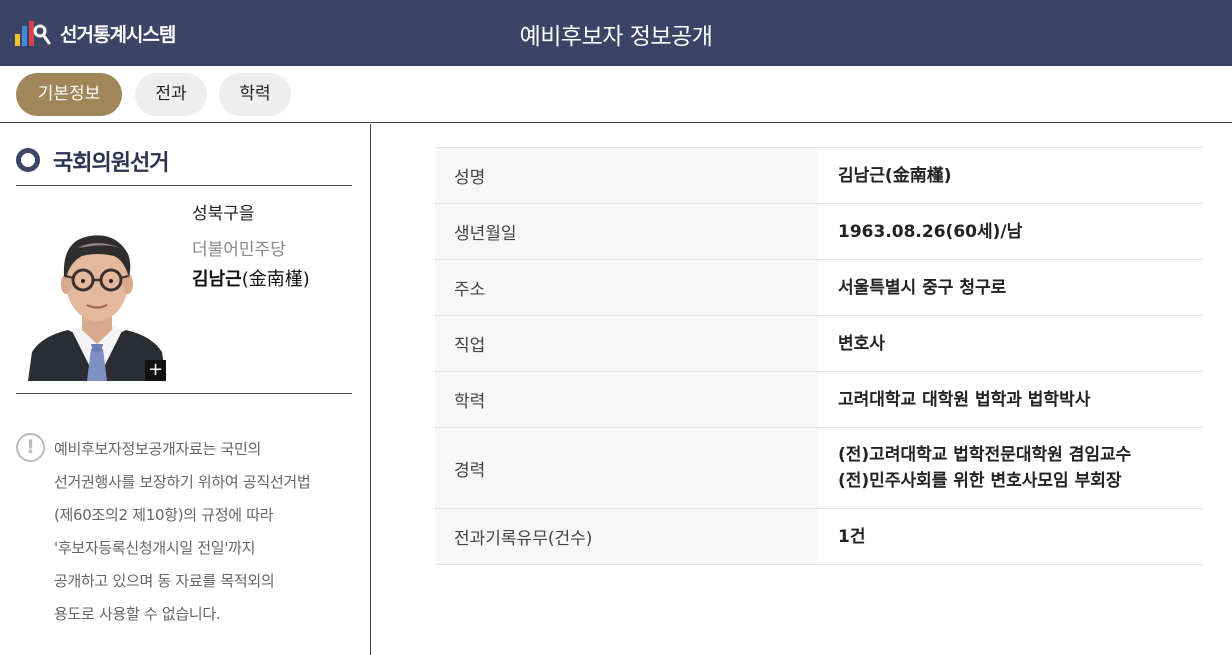  What do you see at coordinates (184, 167) in the screenshot?
I see `section-header: 국회의원선거` at bounding box center [184, 167].